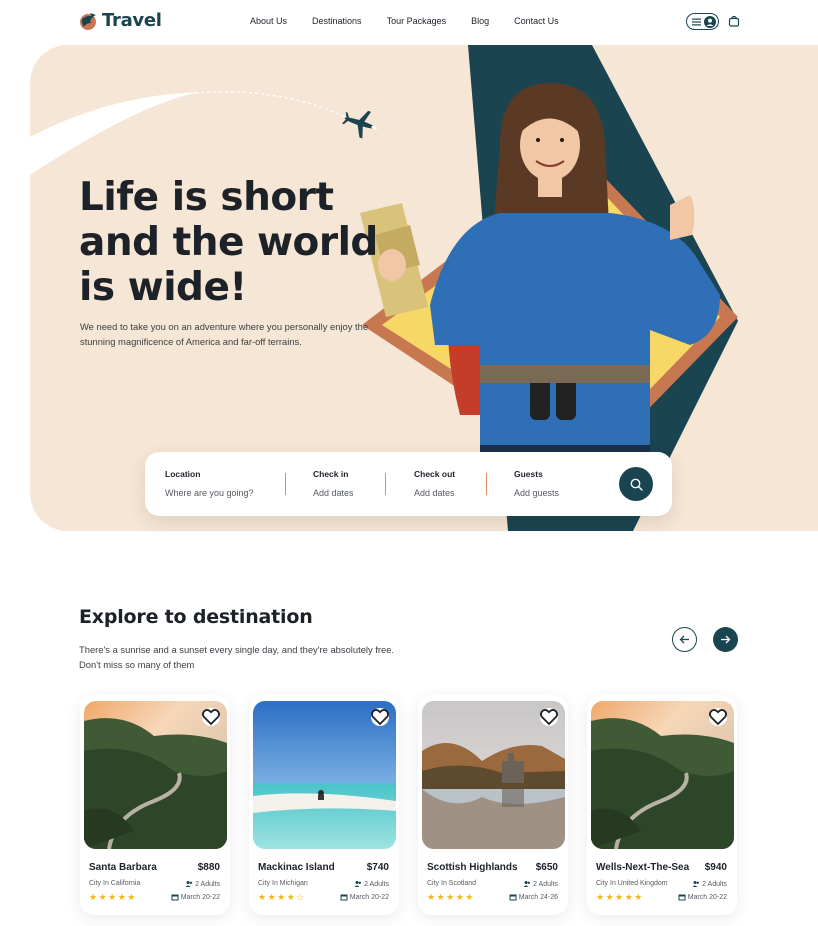  Describe the element at coordinates (536, 483) in the screenshot. I see `guests-field: Guests Add guests` at that location.